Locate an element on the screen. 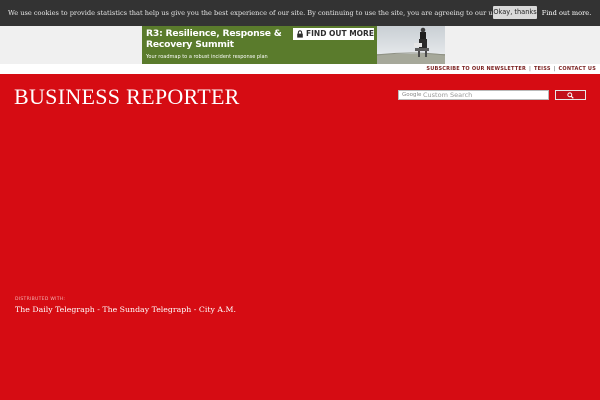 This screenshot has width=600, height=400. search-icon is located at coordinates (570, 95).